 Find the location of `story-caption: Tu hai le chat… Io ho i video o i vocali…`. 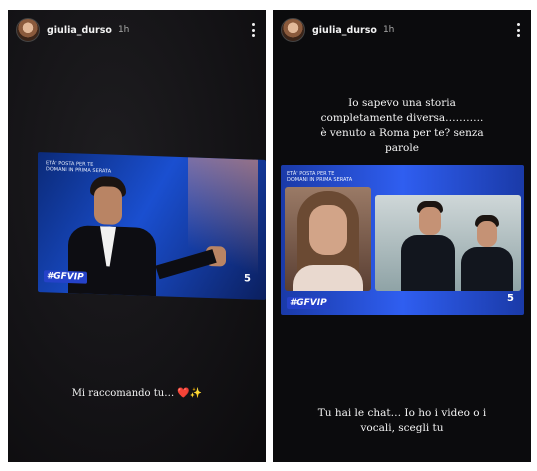

story-caption: Tu hai le chat… Io ho i video o i vocali… is located at coordinates (402, 420).